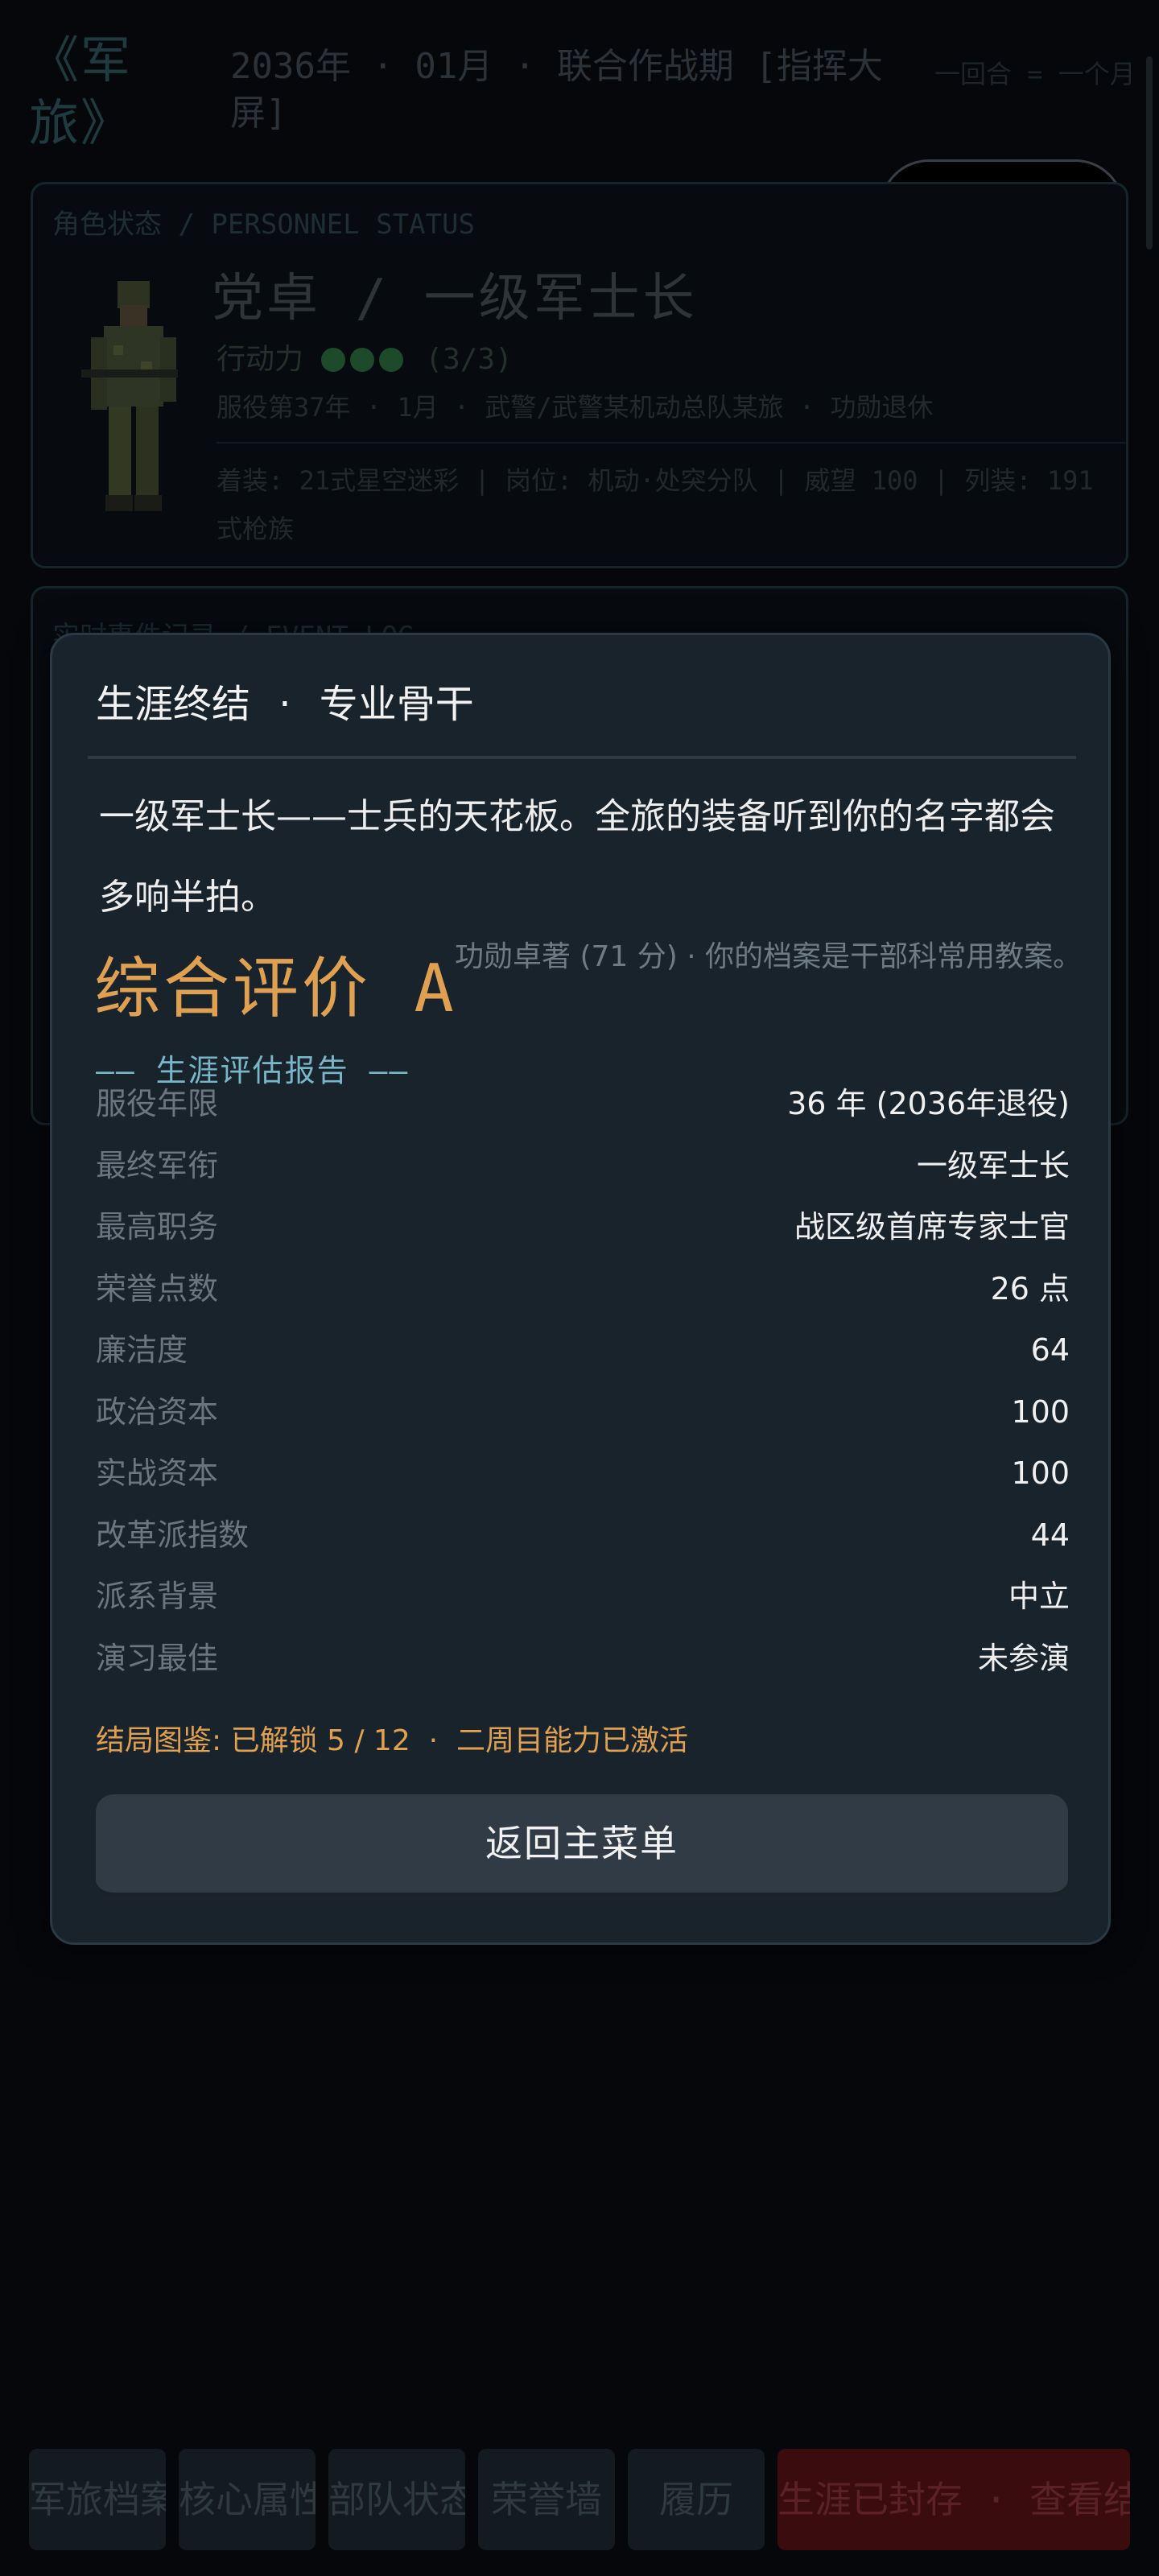 Image resolution: width=1159 pixels, height=2576 pixels. What do you see at coordinates (1030, 1288) in the screenshot?
I see `stat-value: 26 点` at bounding box center [1030, 1288].